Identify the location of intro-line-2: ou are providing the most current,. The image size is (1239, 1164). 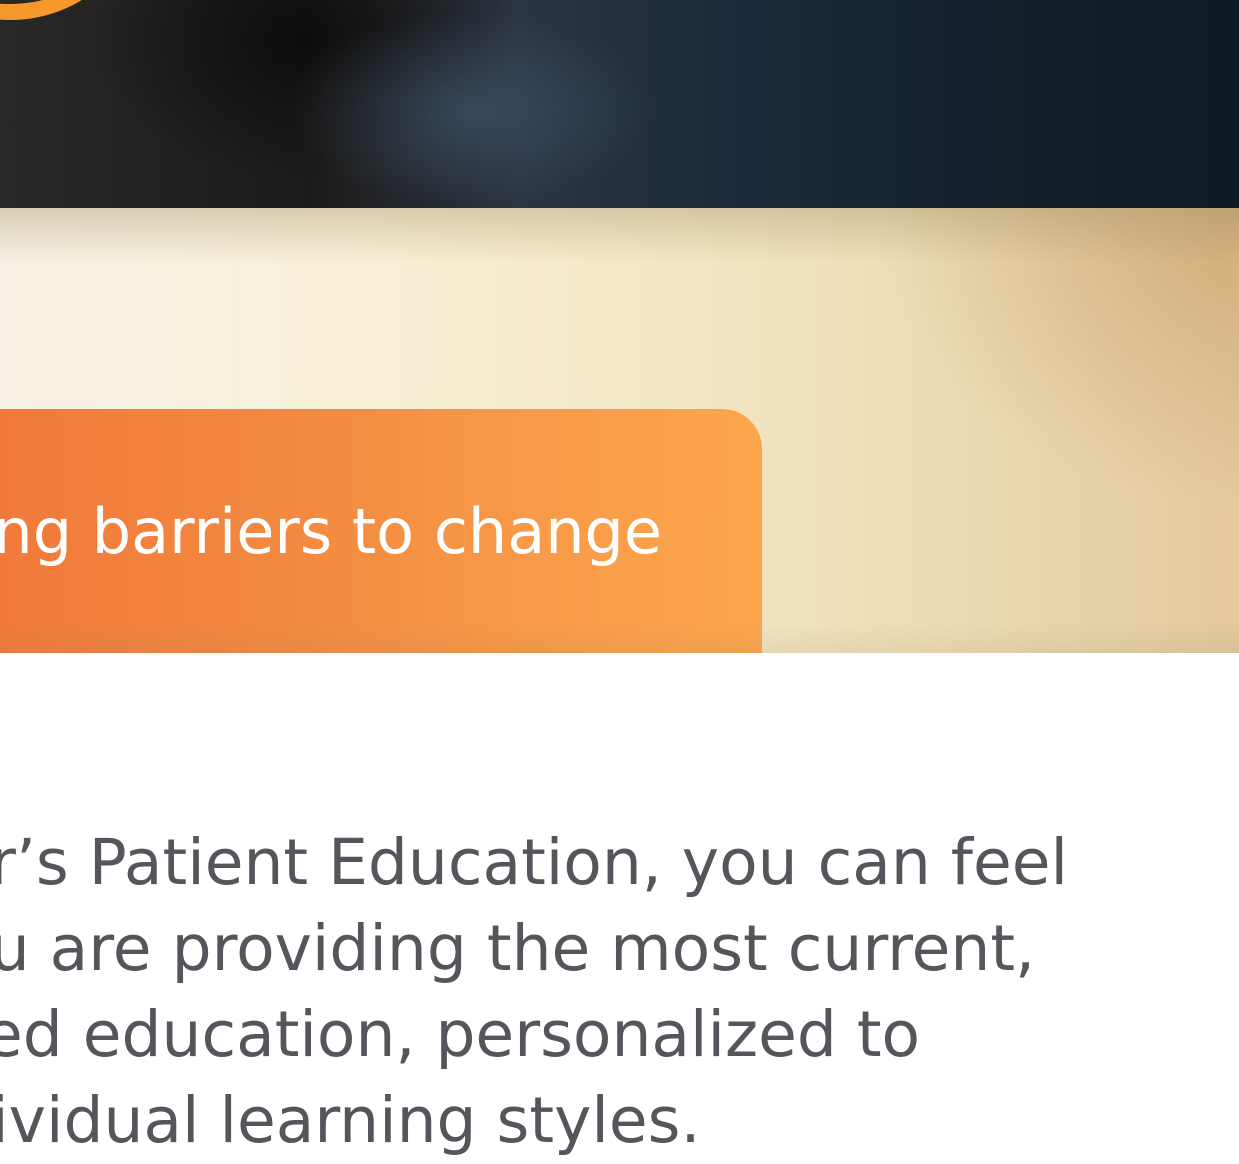
(518, 948).